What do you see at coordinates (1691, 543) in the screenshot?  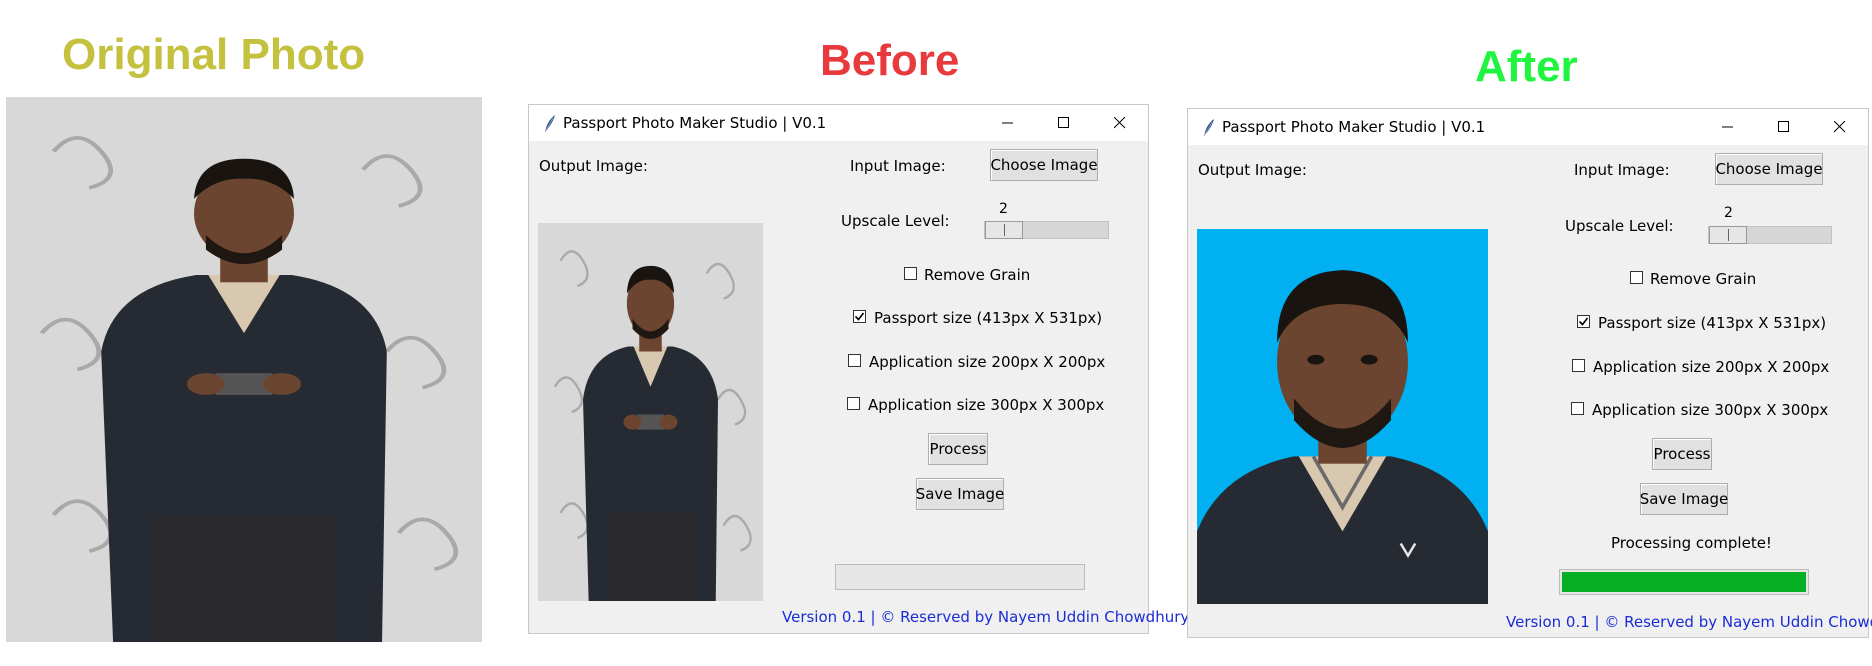 I see `status-text: Processing complete!` at bounding box center [1691, 543].